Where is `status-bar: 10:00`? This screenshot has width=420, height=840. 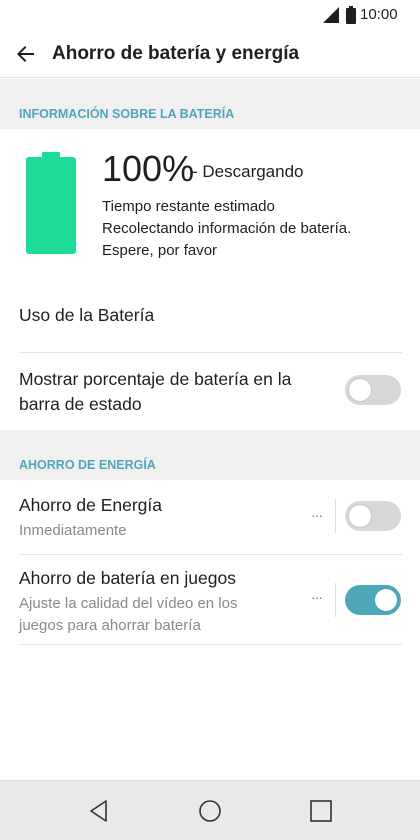
status-bar: 10:00 is located at coordinates (210, 15).